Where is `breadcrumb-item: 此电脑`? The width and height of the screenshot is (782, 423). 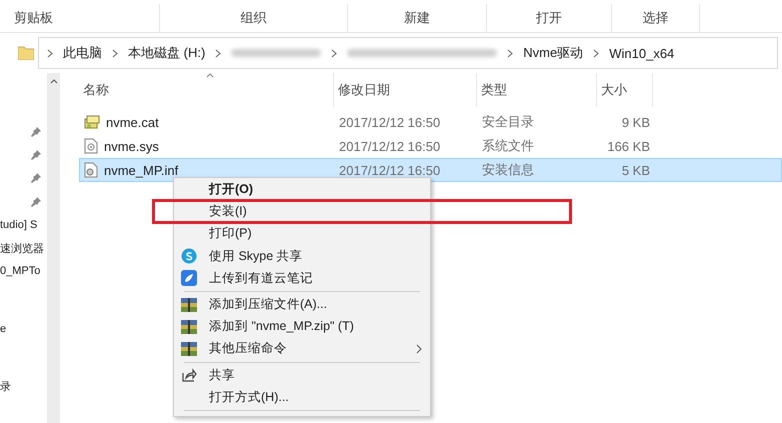
breadcrumb-item: 此电脑 is located at coordinates (82, 53).